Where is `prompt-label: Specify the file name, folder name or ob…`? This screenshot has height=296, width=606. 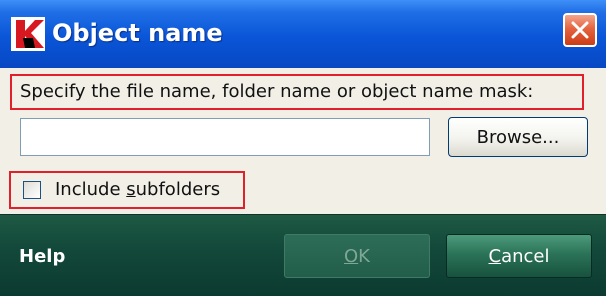 prompt-label: Specify the file name, folder name or ob… is located at coordinates (277, 91).